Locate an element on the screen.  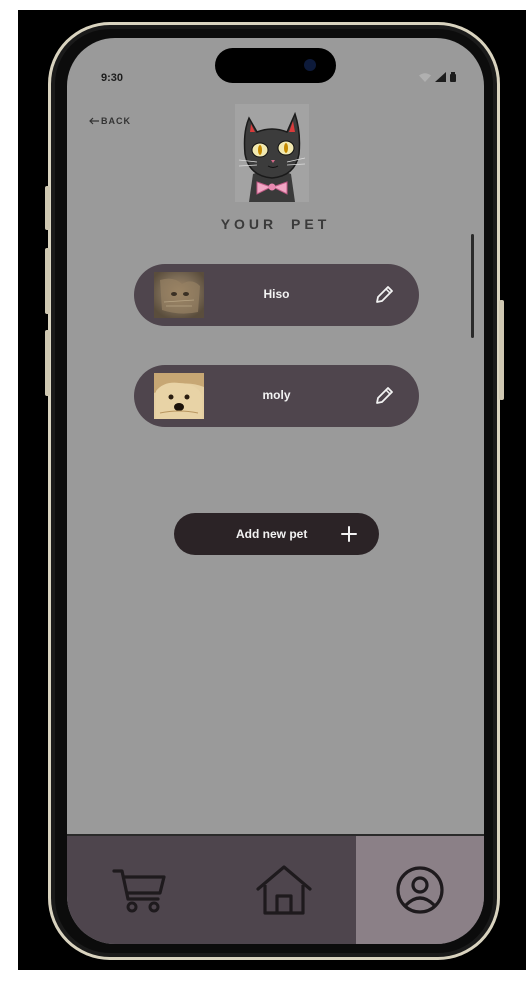
profile-icon is located at coordinates (420, 890).